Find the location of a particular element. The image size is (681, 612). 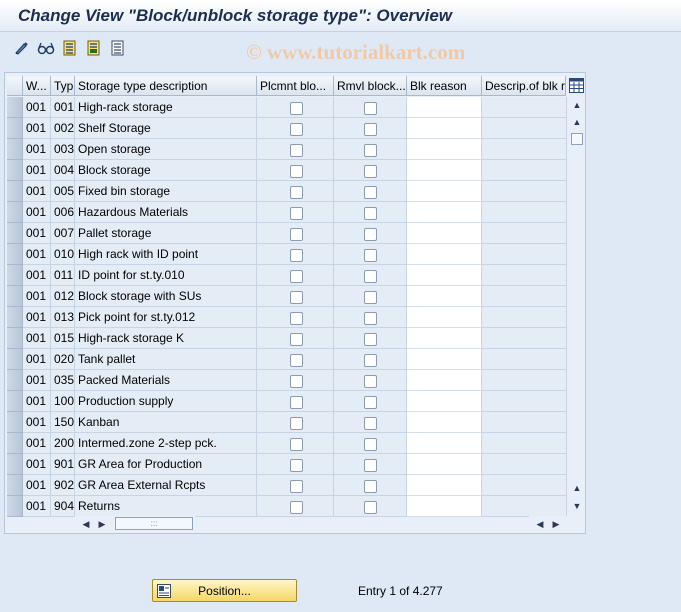

page-down-icon: ▲ is located at coordinates (577, 488).